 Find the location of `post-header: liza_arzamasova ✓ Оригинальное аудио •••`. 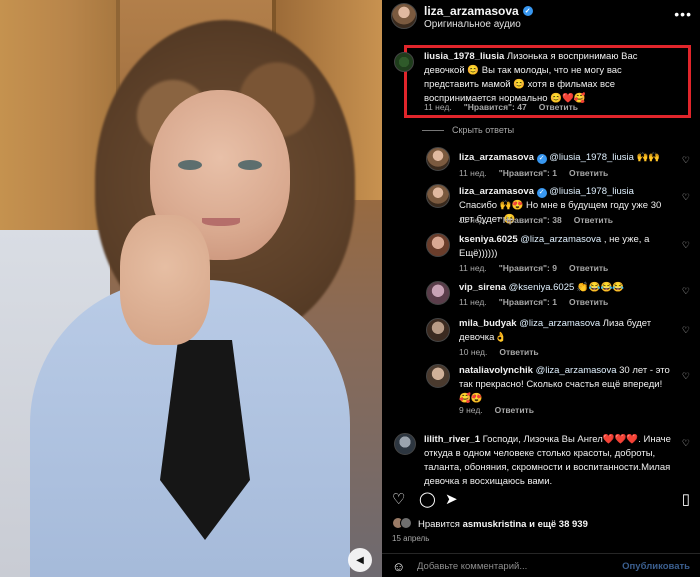

post-header: liza_arzamasova ✓ Оригинальное аудио ••• is located at coordinates (541, 18).